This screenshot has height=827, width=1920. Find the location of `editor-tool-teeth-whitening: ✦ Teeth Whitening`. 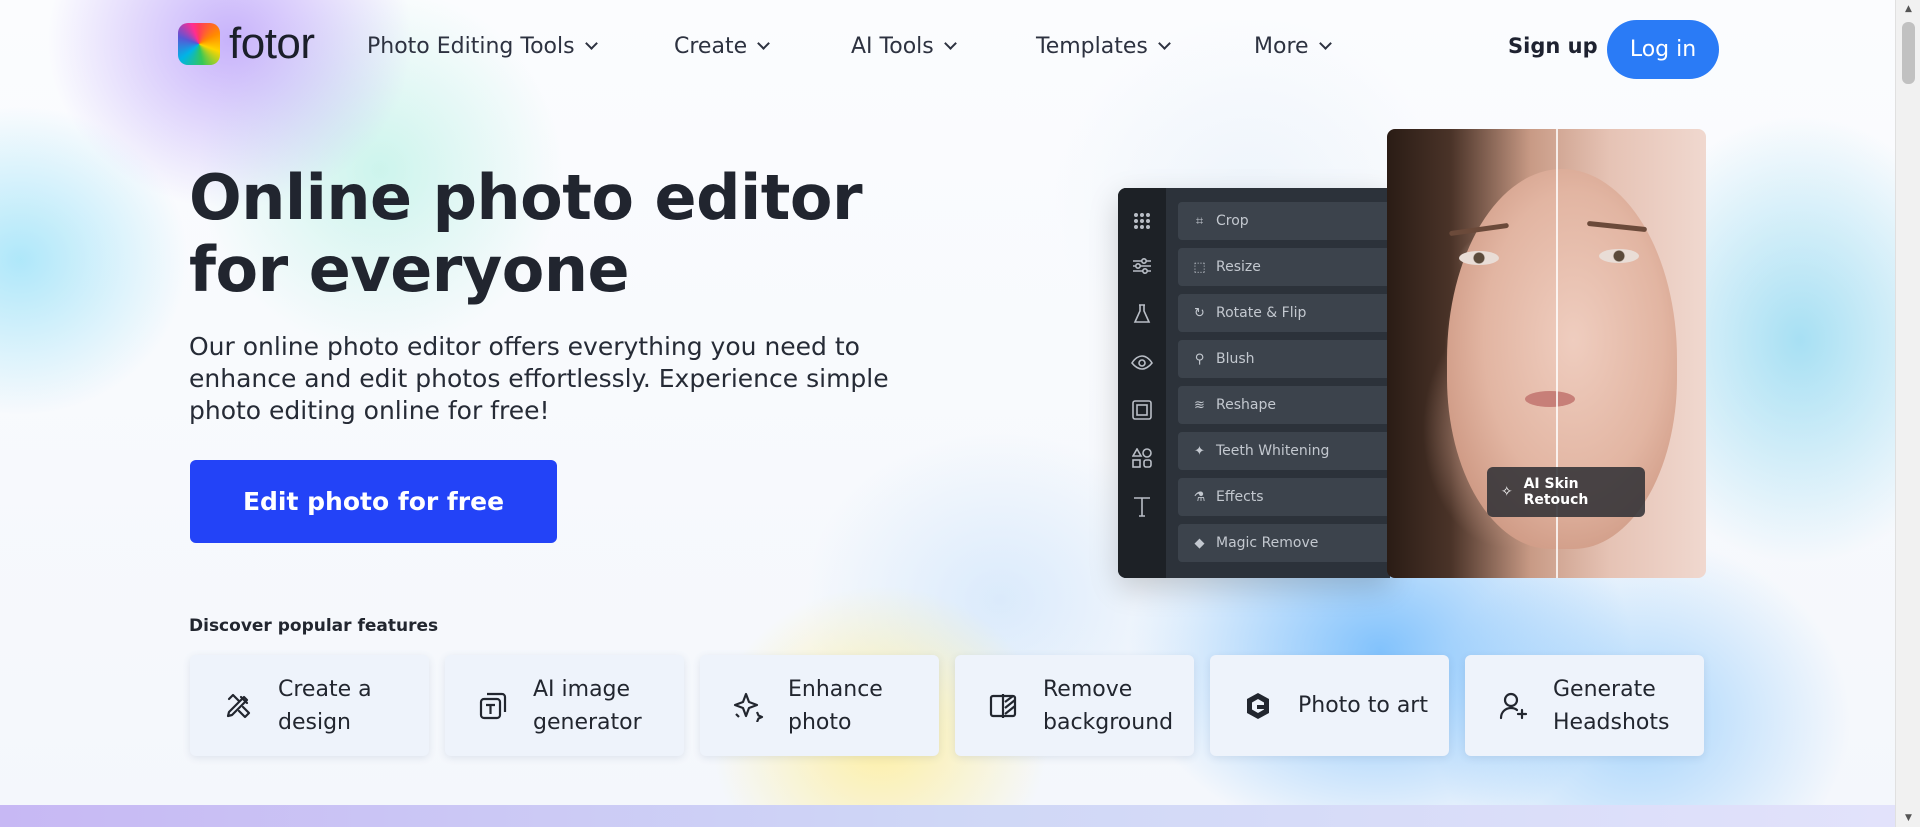

editor-tool-teeth-whitening: ✦ Teeth Whitening is located at coordinates (1284, 451).